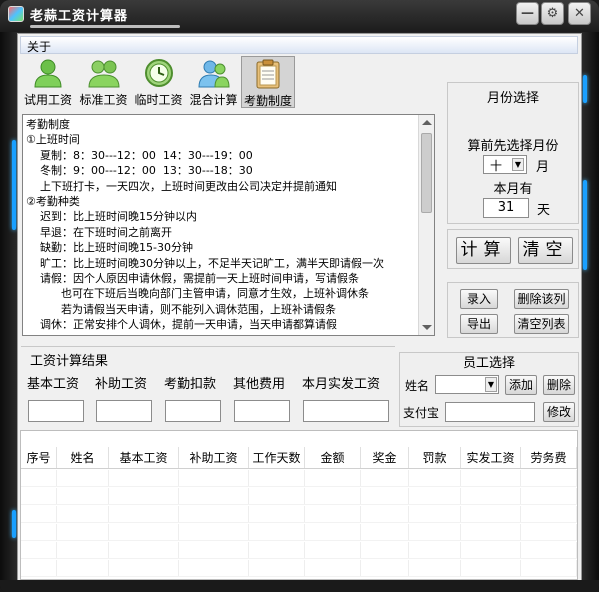 This screenshot has width=599, height=592. What do you see at coordinates (181, 325) in the screenshot?
I see `policy-line: 调休：正常安排个人调休，提前一天申请，当天申请都算请假` at bounding box center [181, 325].